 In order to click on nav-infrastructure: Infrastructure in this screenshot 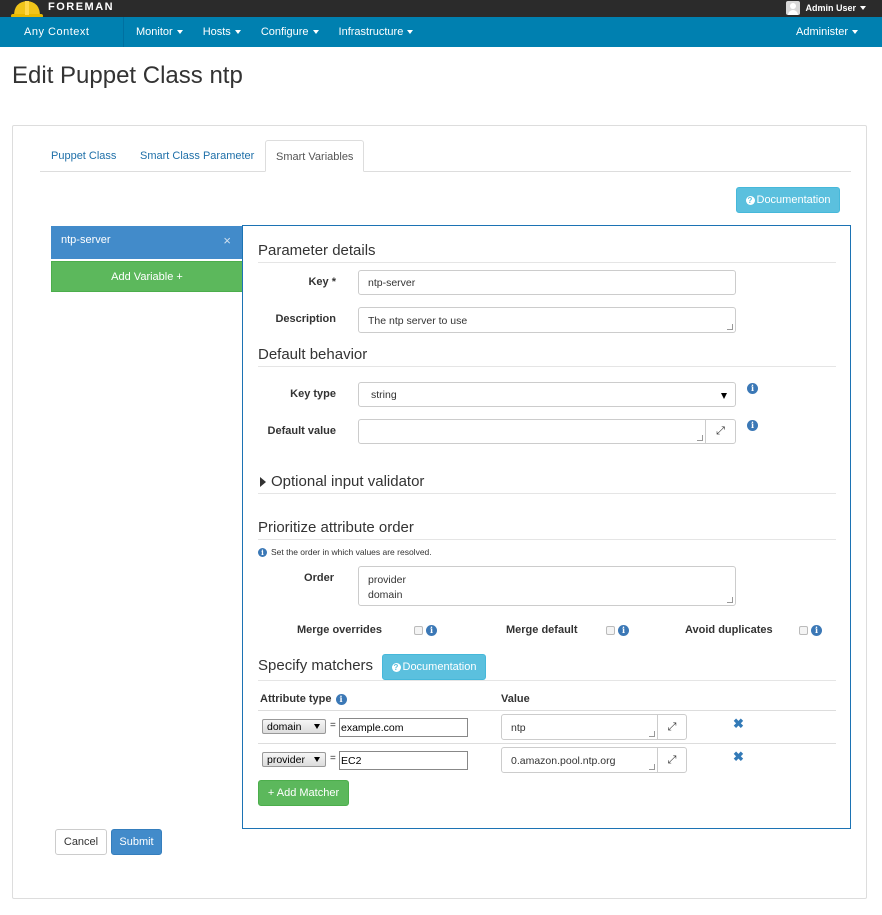, I will do `click(376, 32)`.